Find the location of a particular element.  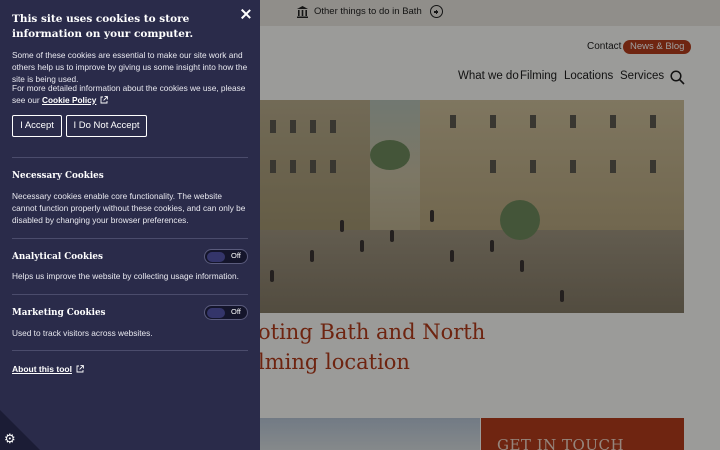

gear-icon: ⚙ is located at coordinates (11, 439).